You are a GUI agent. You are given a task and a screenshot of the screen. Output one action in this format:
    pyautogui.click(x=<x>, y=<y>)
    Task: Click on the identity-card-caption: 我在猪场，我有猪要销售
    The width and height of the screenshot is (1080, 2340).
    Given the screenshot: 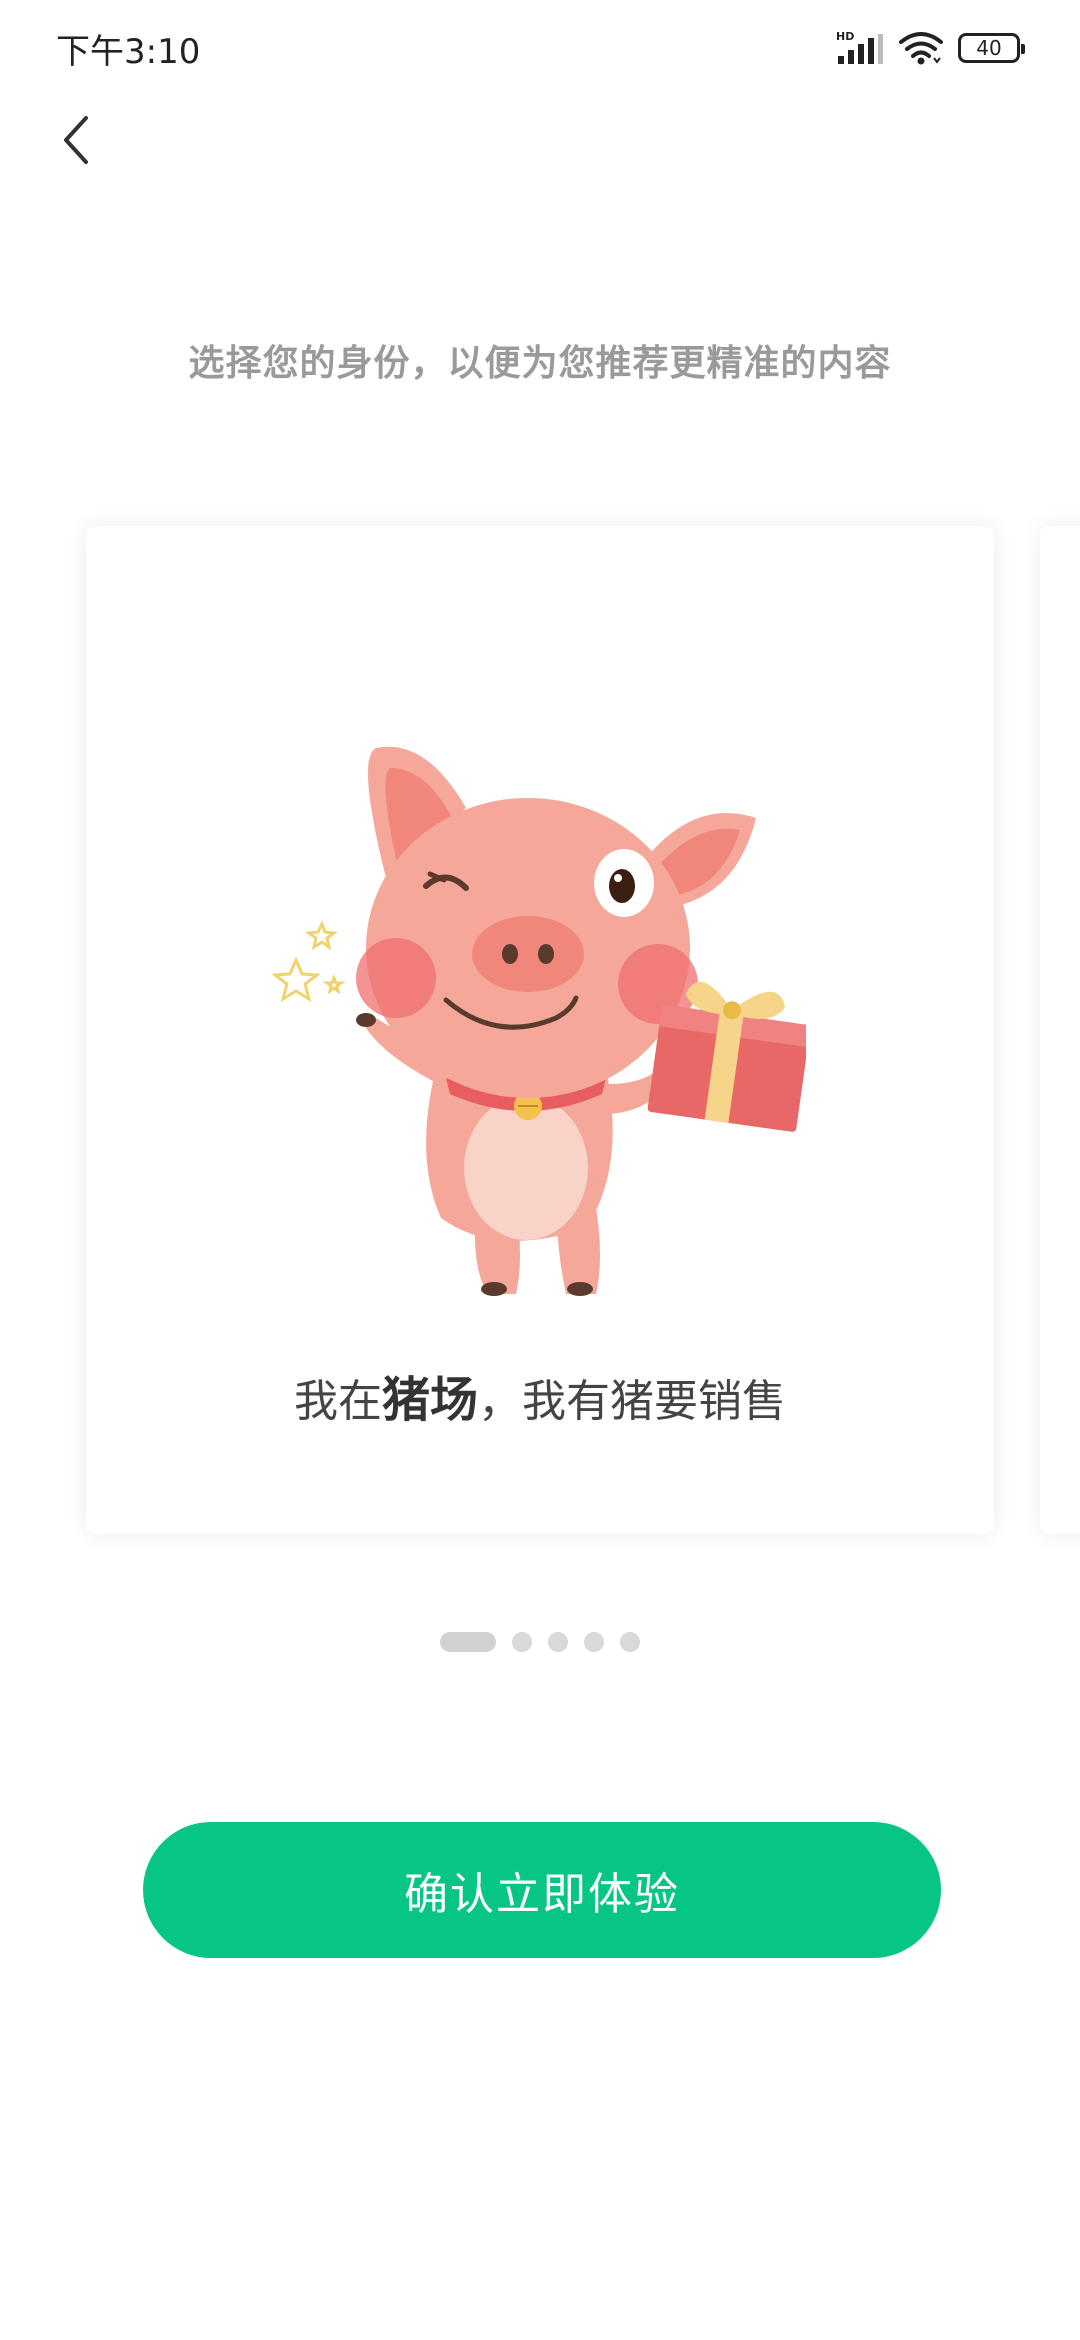 What is the action you would take?
    pyautogui.click(x=540, y=1395)
    